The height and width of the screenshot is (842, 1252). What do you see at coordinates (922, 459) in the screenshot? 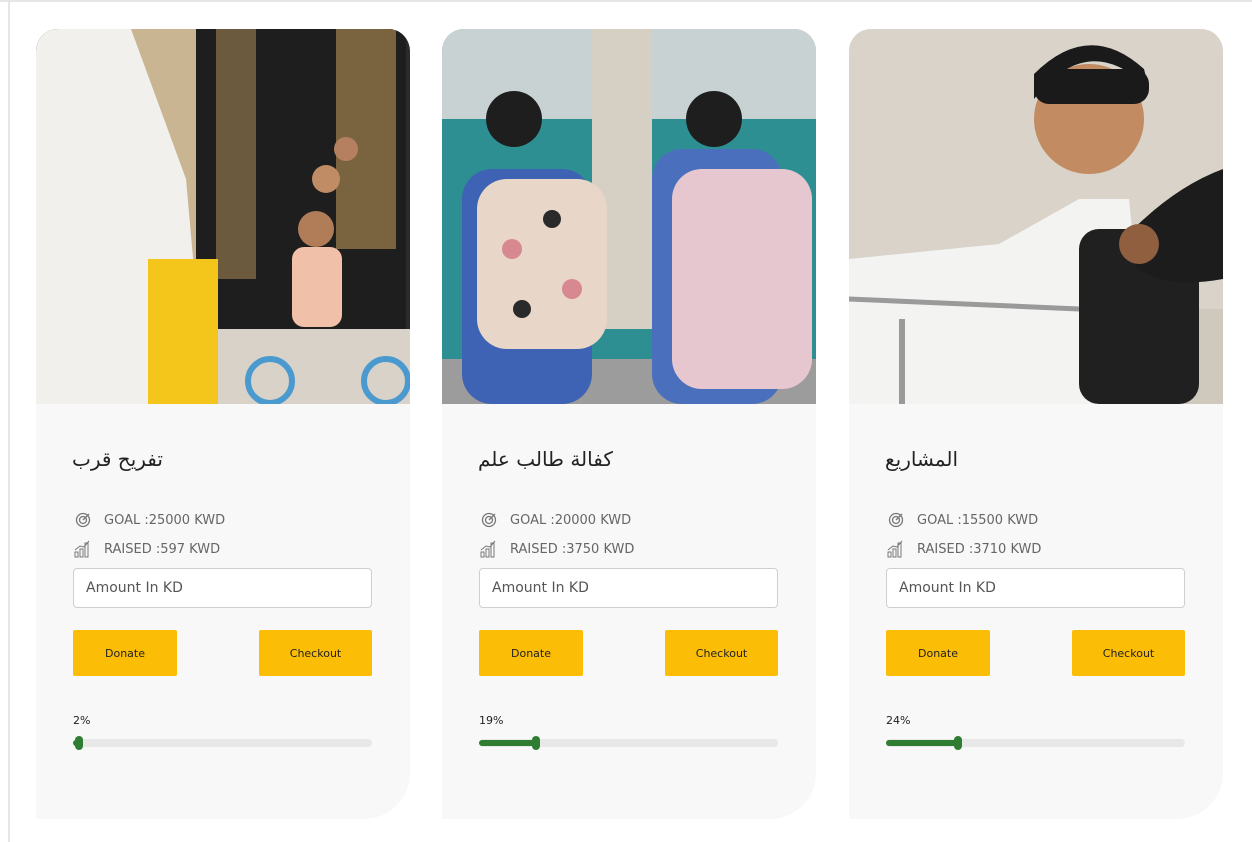
I see `project-title: المشاريع` at bounding box center [922, 459].